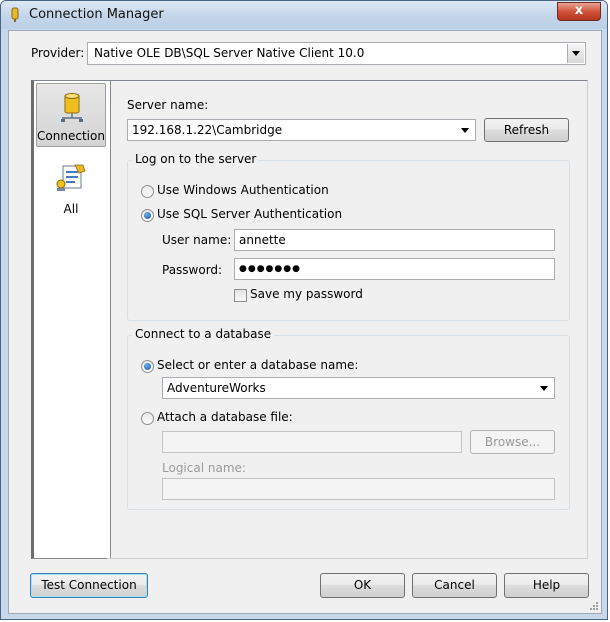  Describe the element at coordinates (304, 15) in the screenshot. I see `title-bar: Connection Manager x` at that location.